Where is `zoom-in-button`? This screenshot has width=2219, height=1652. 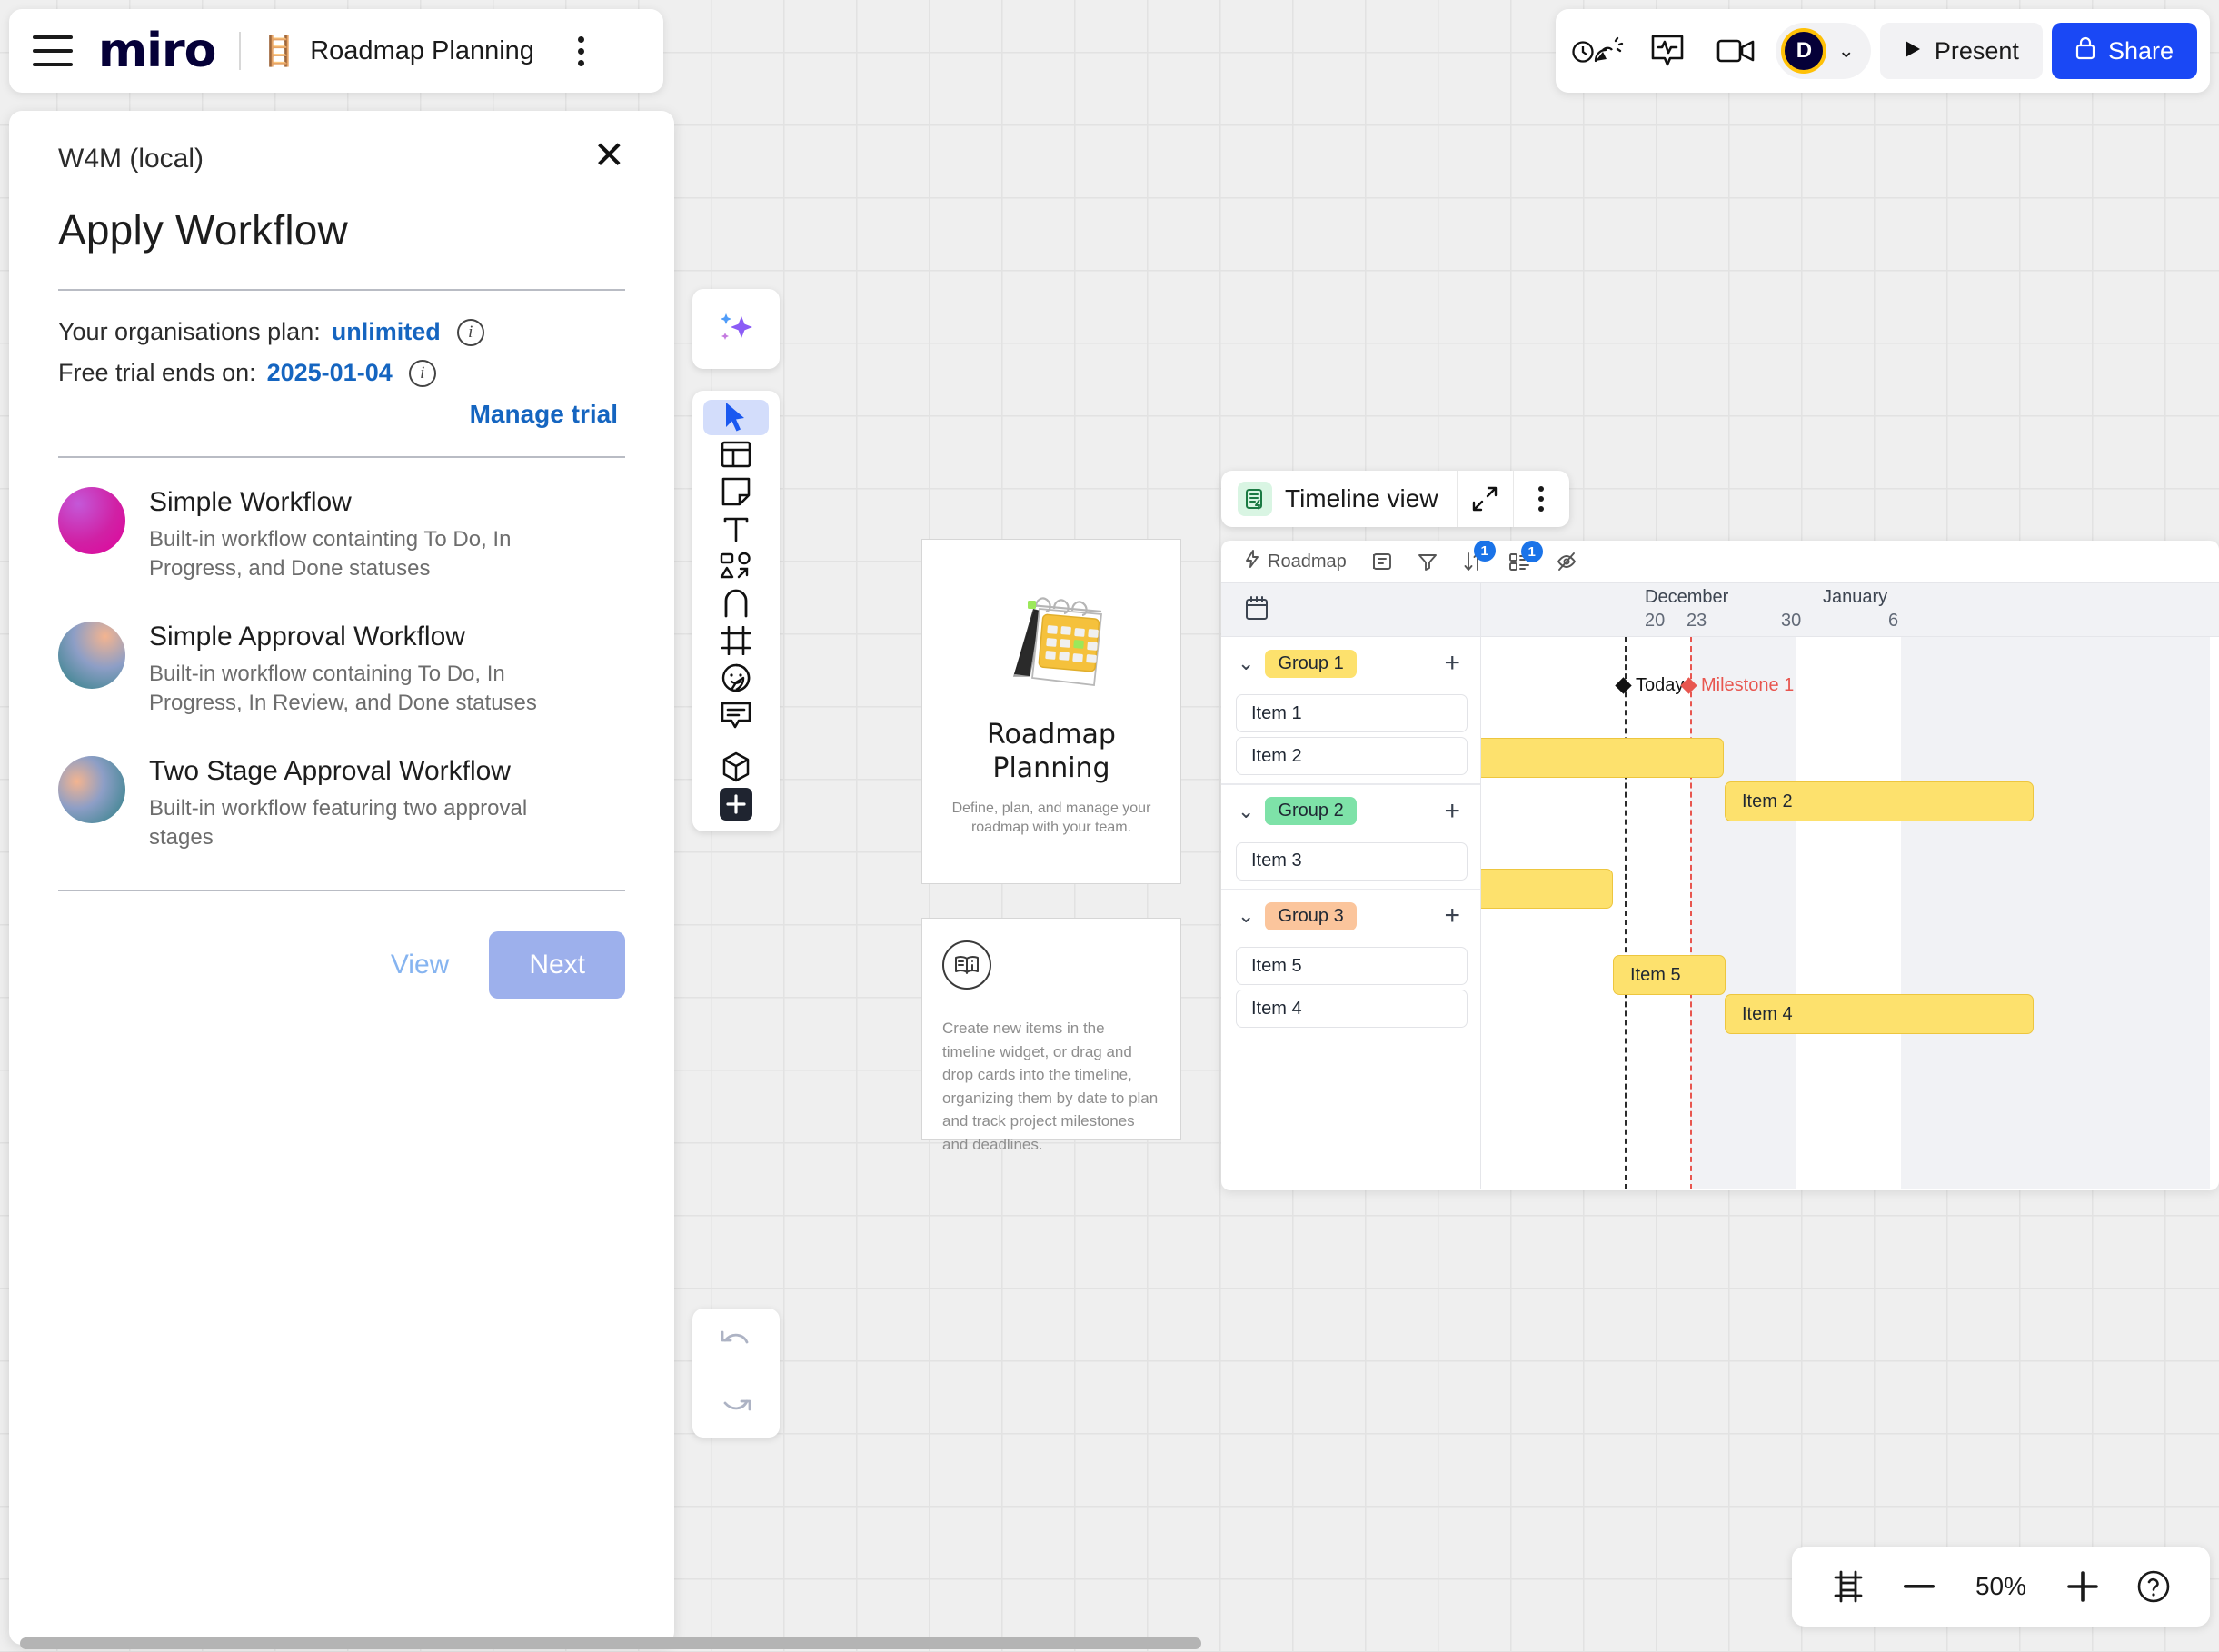
zoom-in-button is located at coordinates (2082, 1586).